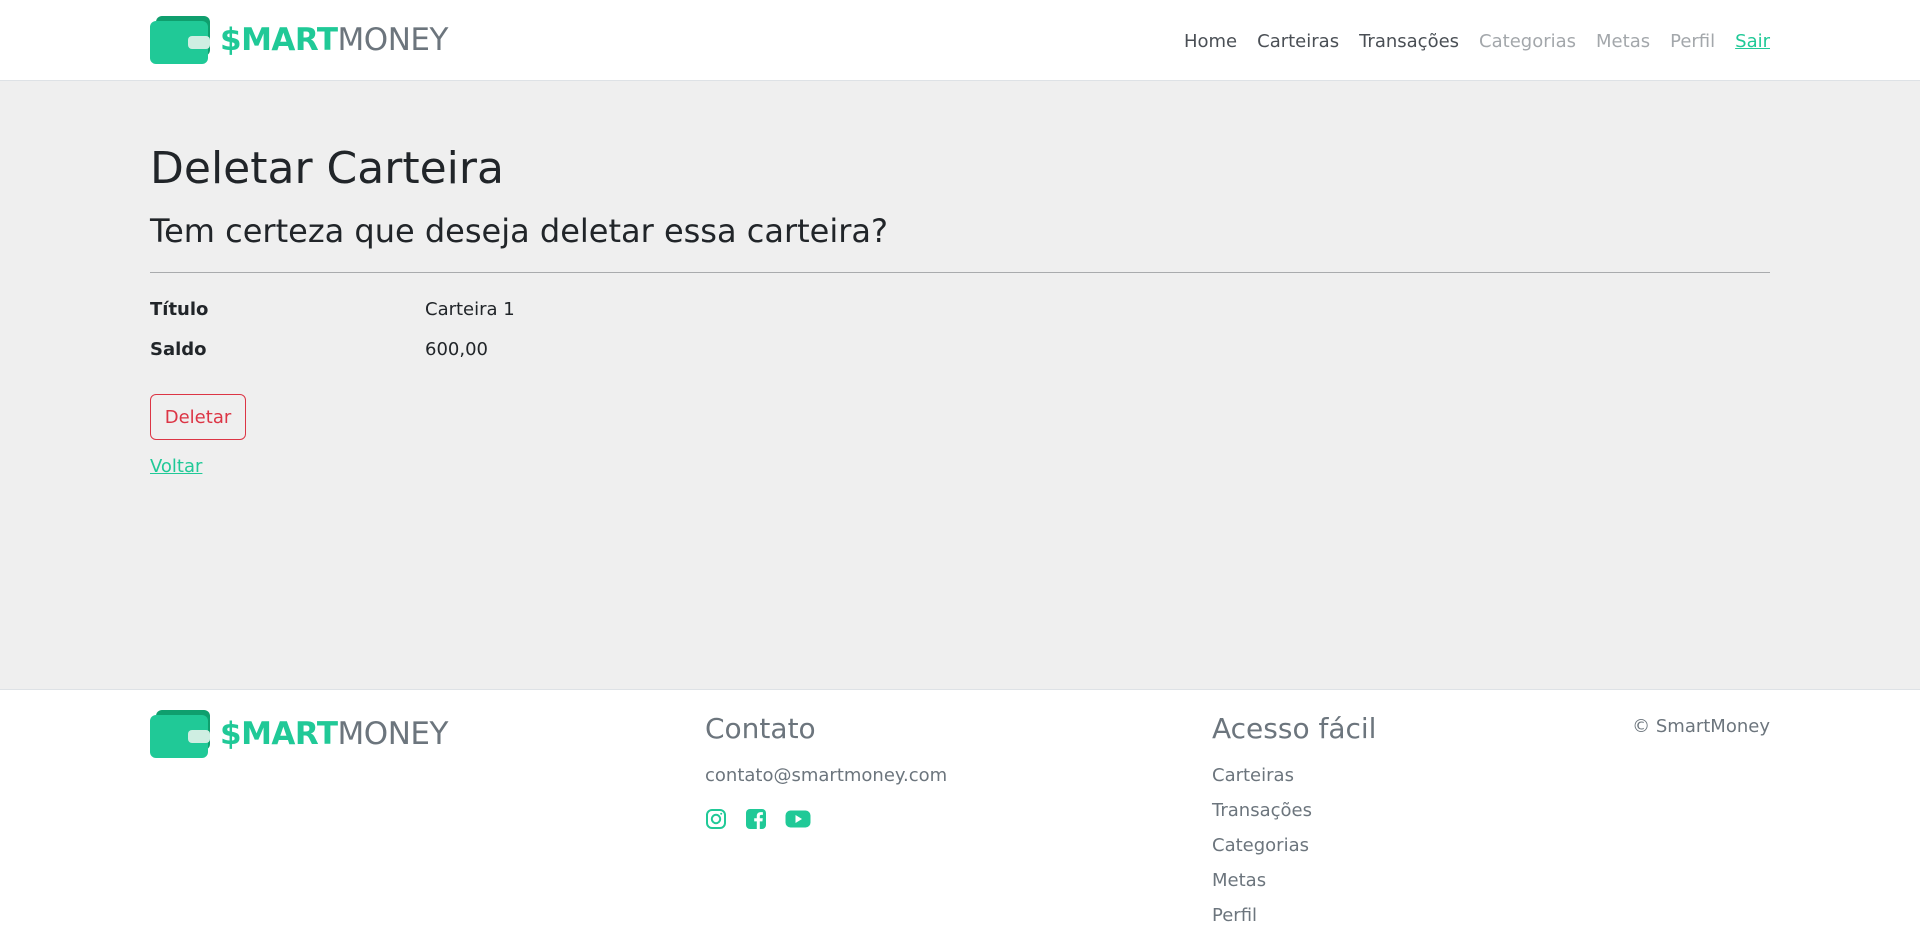 Image resolution: width=1920 pixels, height=951 pixels. What do you see at coordinates (756, 821) in the screenshot?
I see `facebook-icon` at bounding box center [756, 821].